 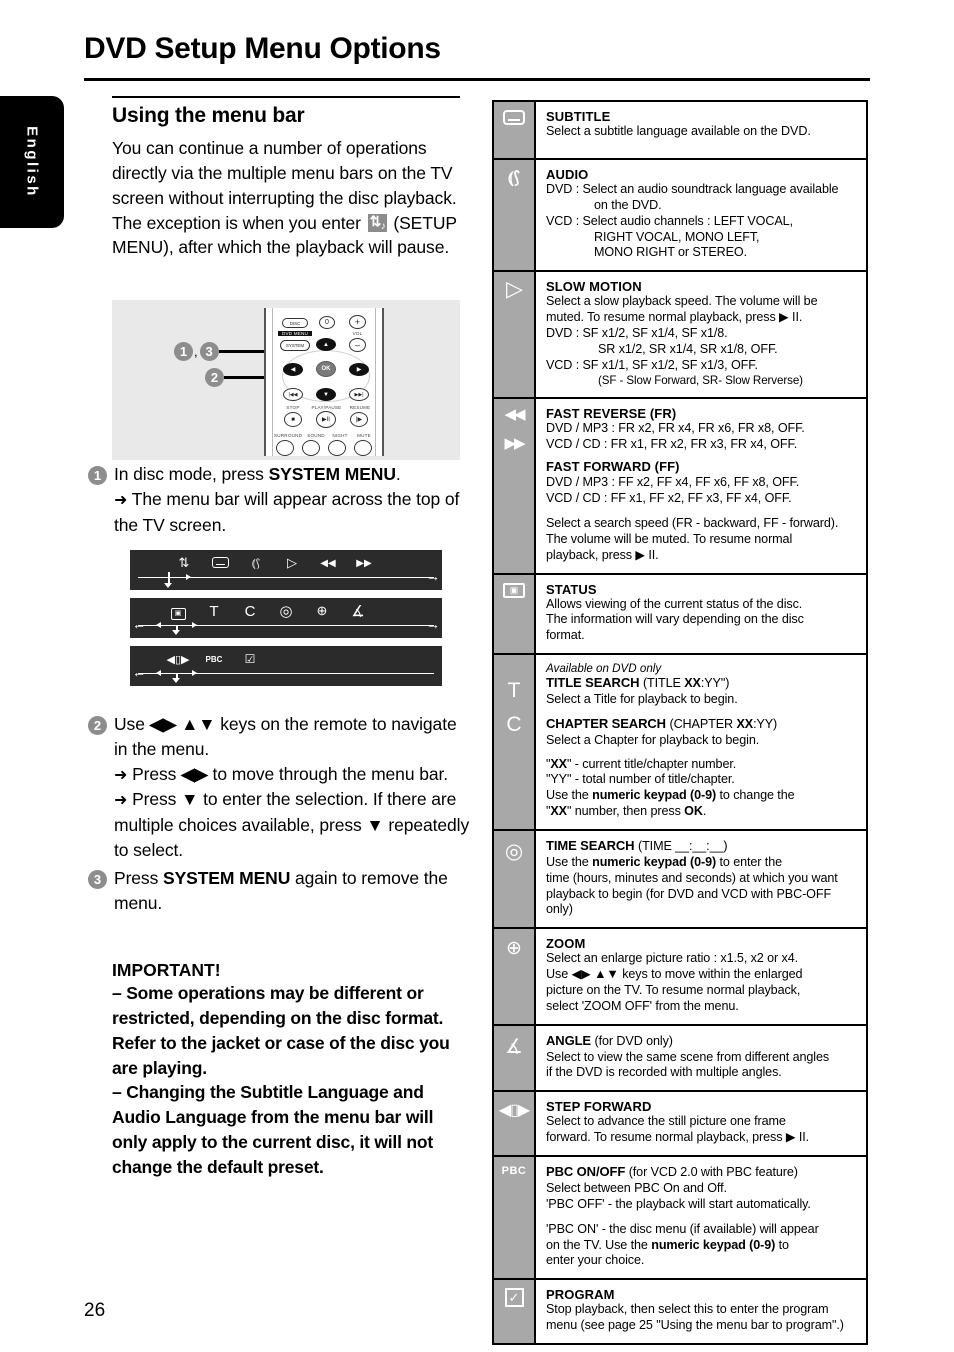 What do you see at coordinates (328, 563) in the screenshot?
I see `fast-reverse-icon: ◀◀` at bounding box center [328, 563].